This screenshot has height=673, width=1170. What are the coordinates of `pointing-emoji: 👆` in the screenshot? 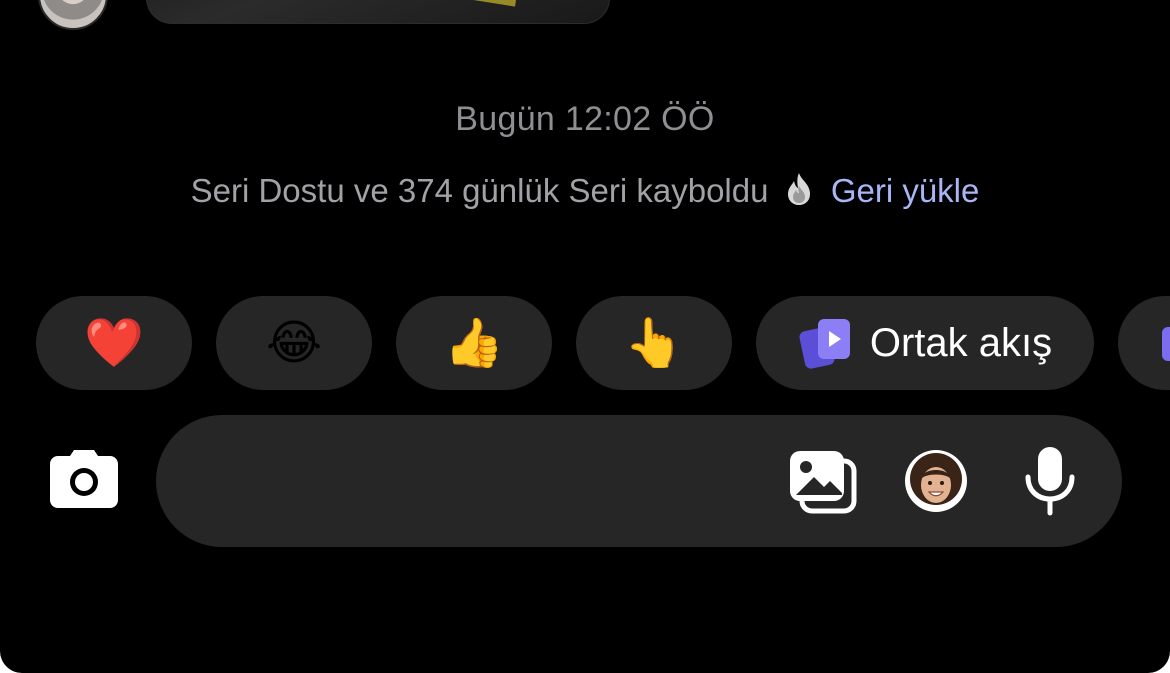 It's located at (654, 343).